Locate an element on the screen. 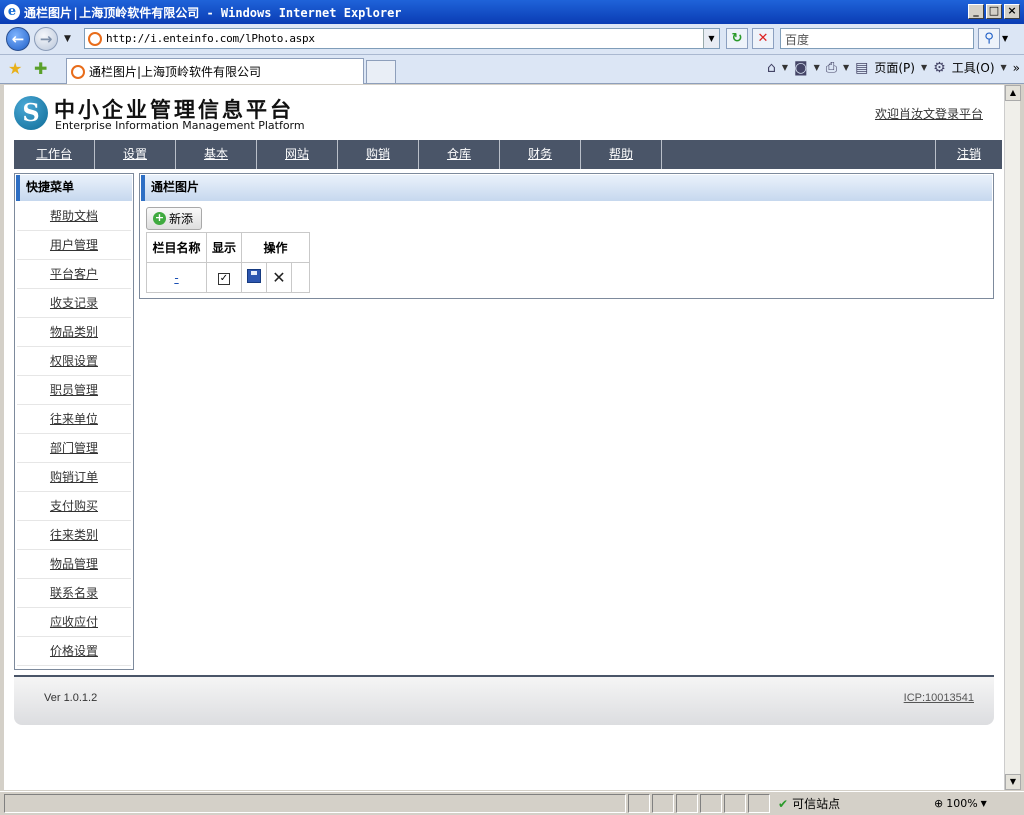  tools-dropdown-icon: ▼ is located at coordinates (1004, 67).